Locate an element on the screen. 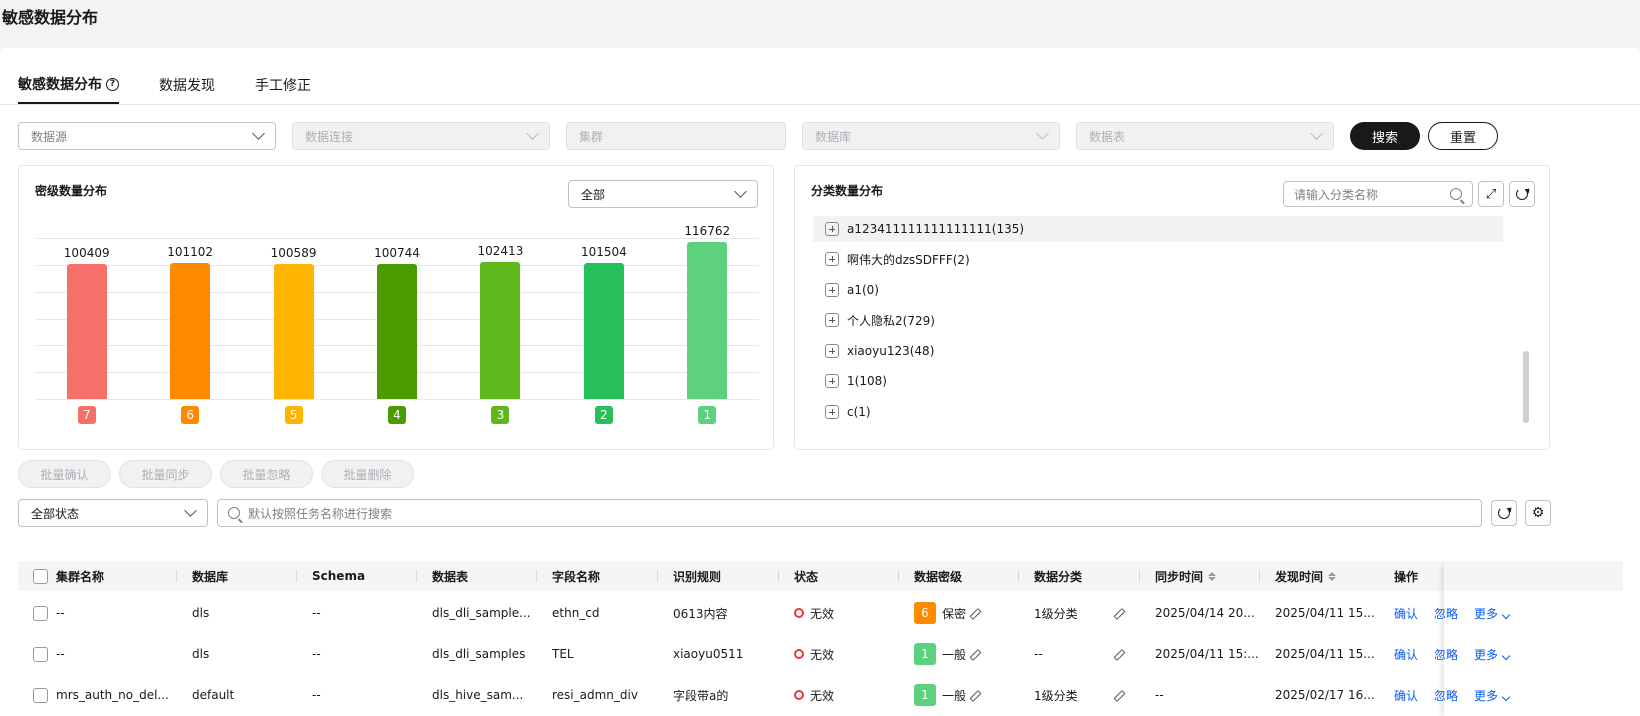  scrollbar-thumb is located at coordinates (1526, 387).